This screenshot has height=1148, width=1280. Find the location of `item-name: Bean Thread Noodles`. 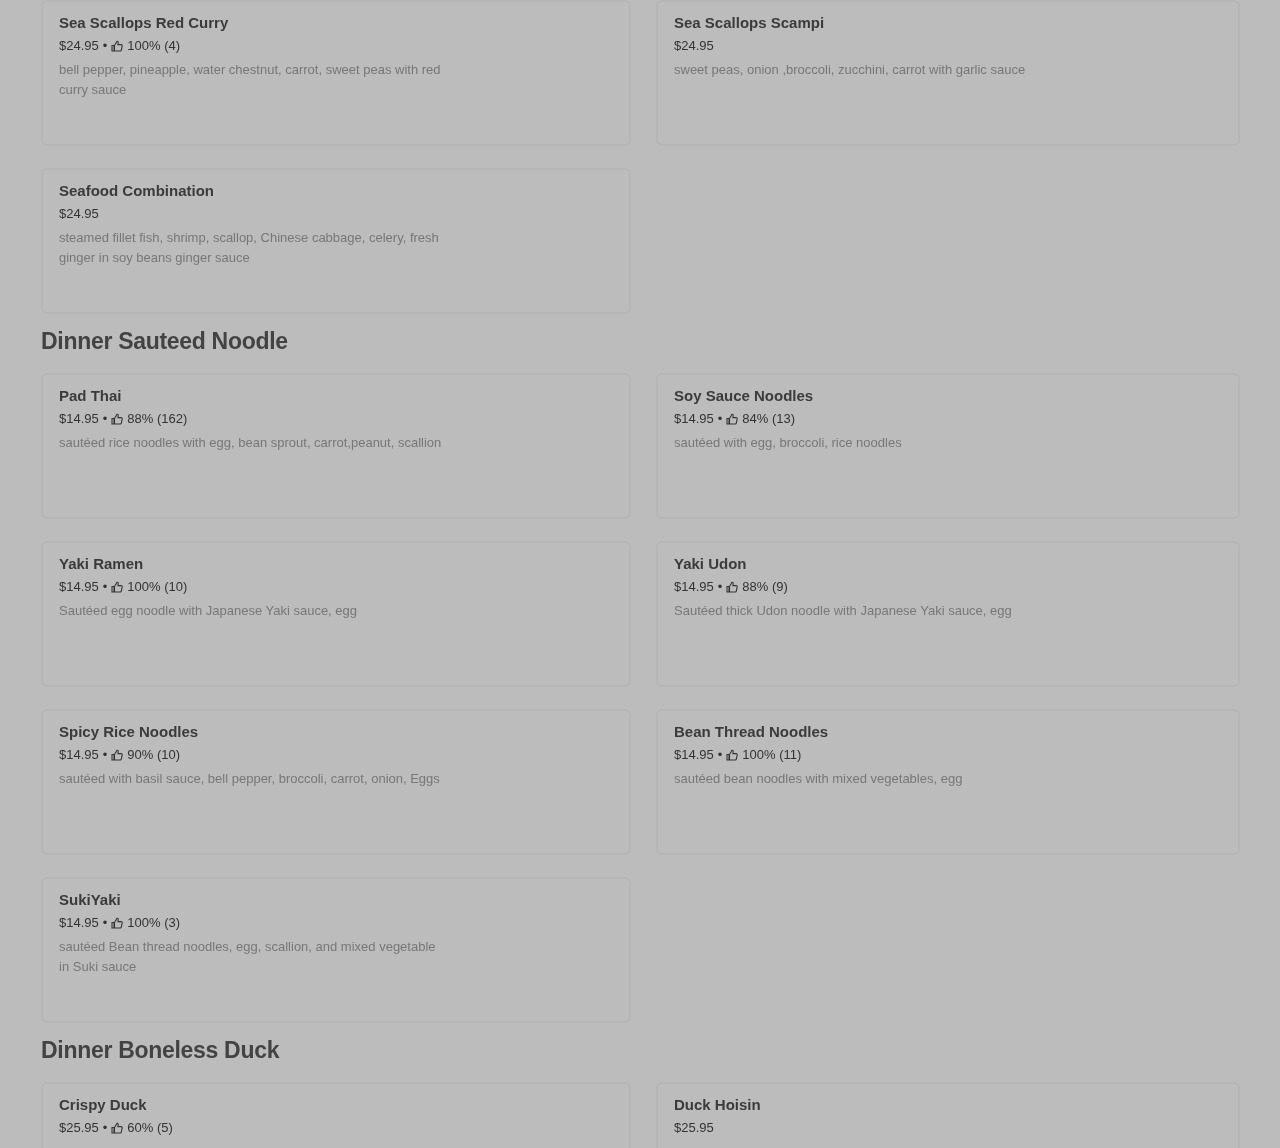

item-name: Bean Thread Noodles is located at coordinates (752, 731).